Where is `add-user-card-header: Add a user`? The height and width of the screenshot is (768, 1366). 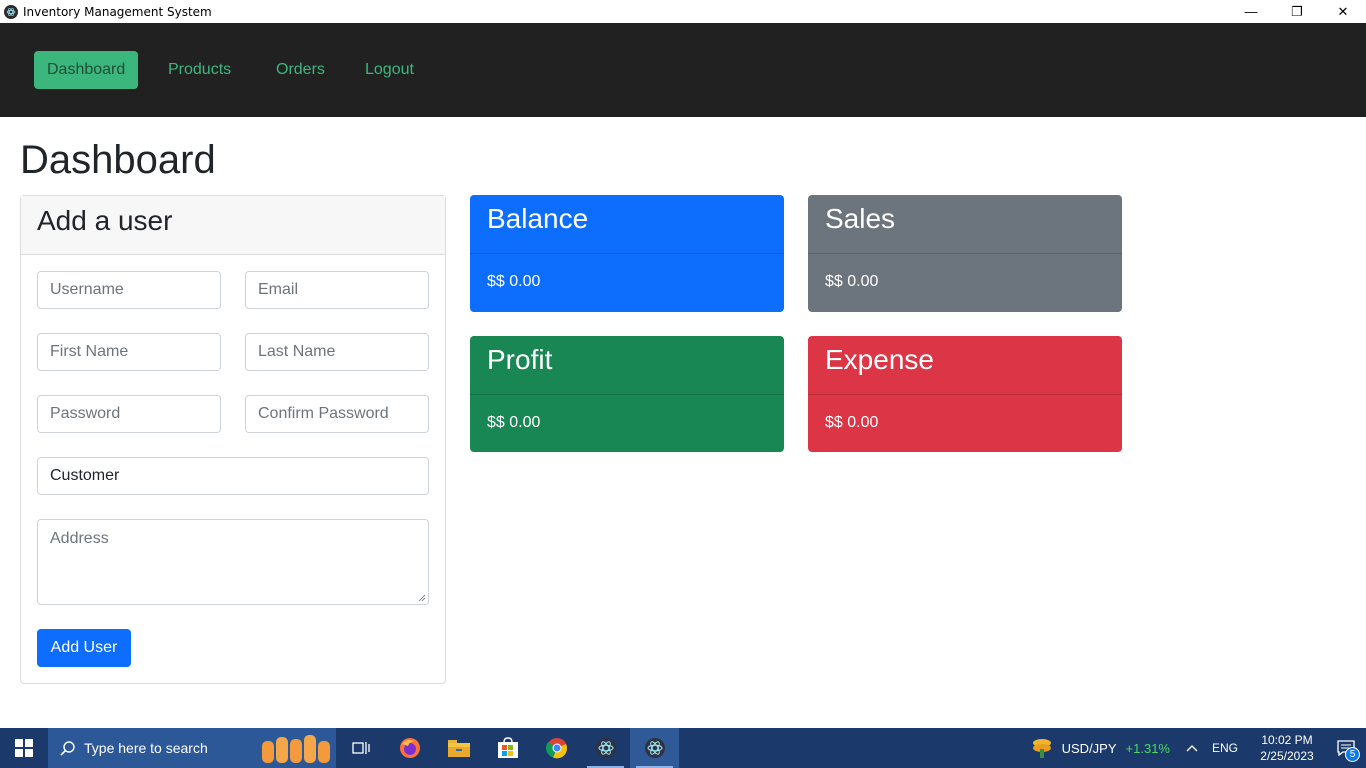
add-user-card-header: Add a user is located at coordinates (233, 225).